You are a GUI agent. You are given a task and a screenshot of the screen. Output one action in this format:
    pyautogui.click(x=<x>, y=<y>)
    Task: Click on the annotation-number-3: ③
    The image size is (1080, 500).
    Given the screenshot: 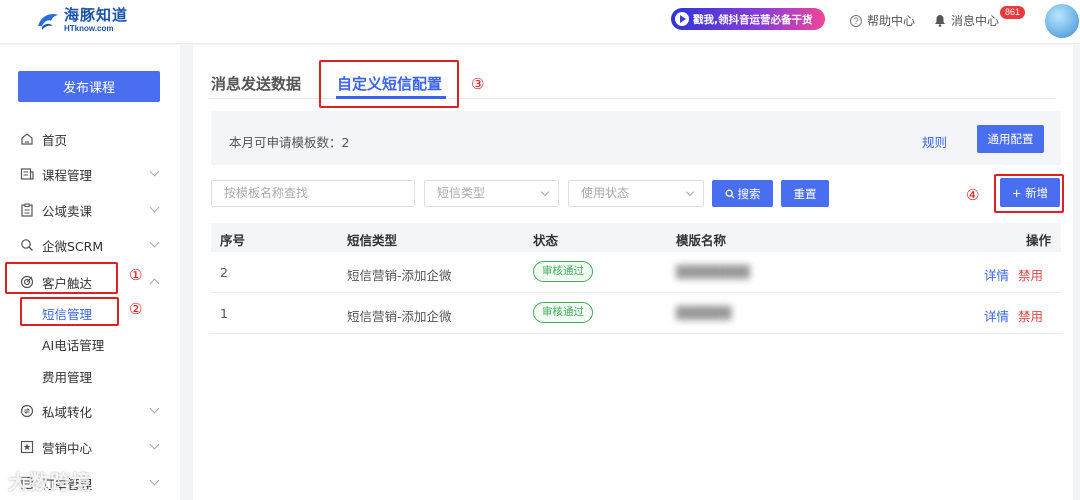 What is the action you would take?
    pyautogui.click(x=478, y=84)
    